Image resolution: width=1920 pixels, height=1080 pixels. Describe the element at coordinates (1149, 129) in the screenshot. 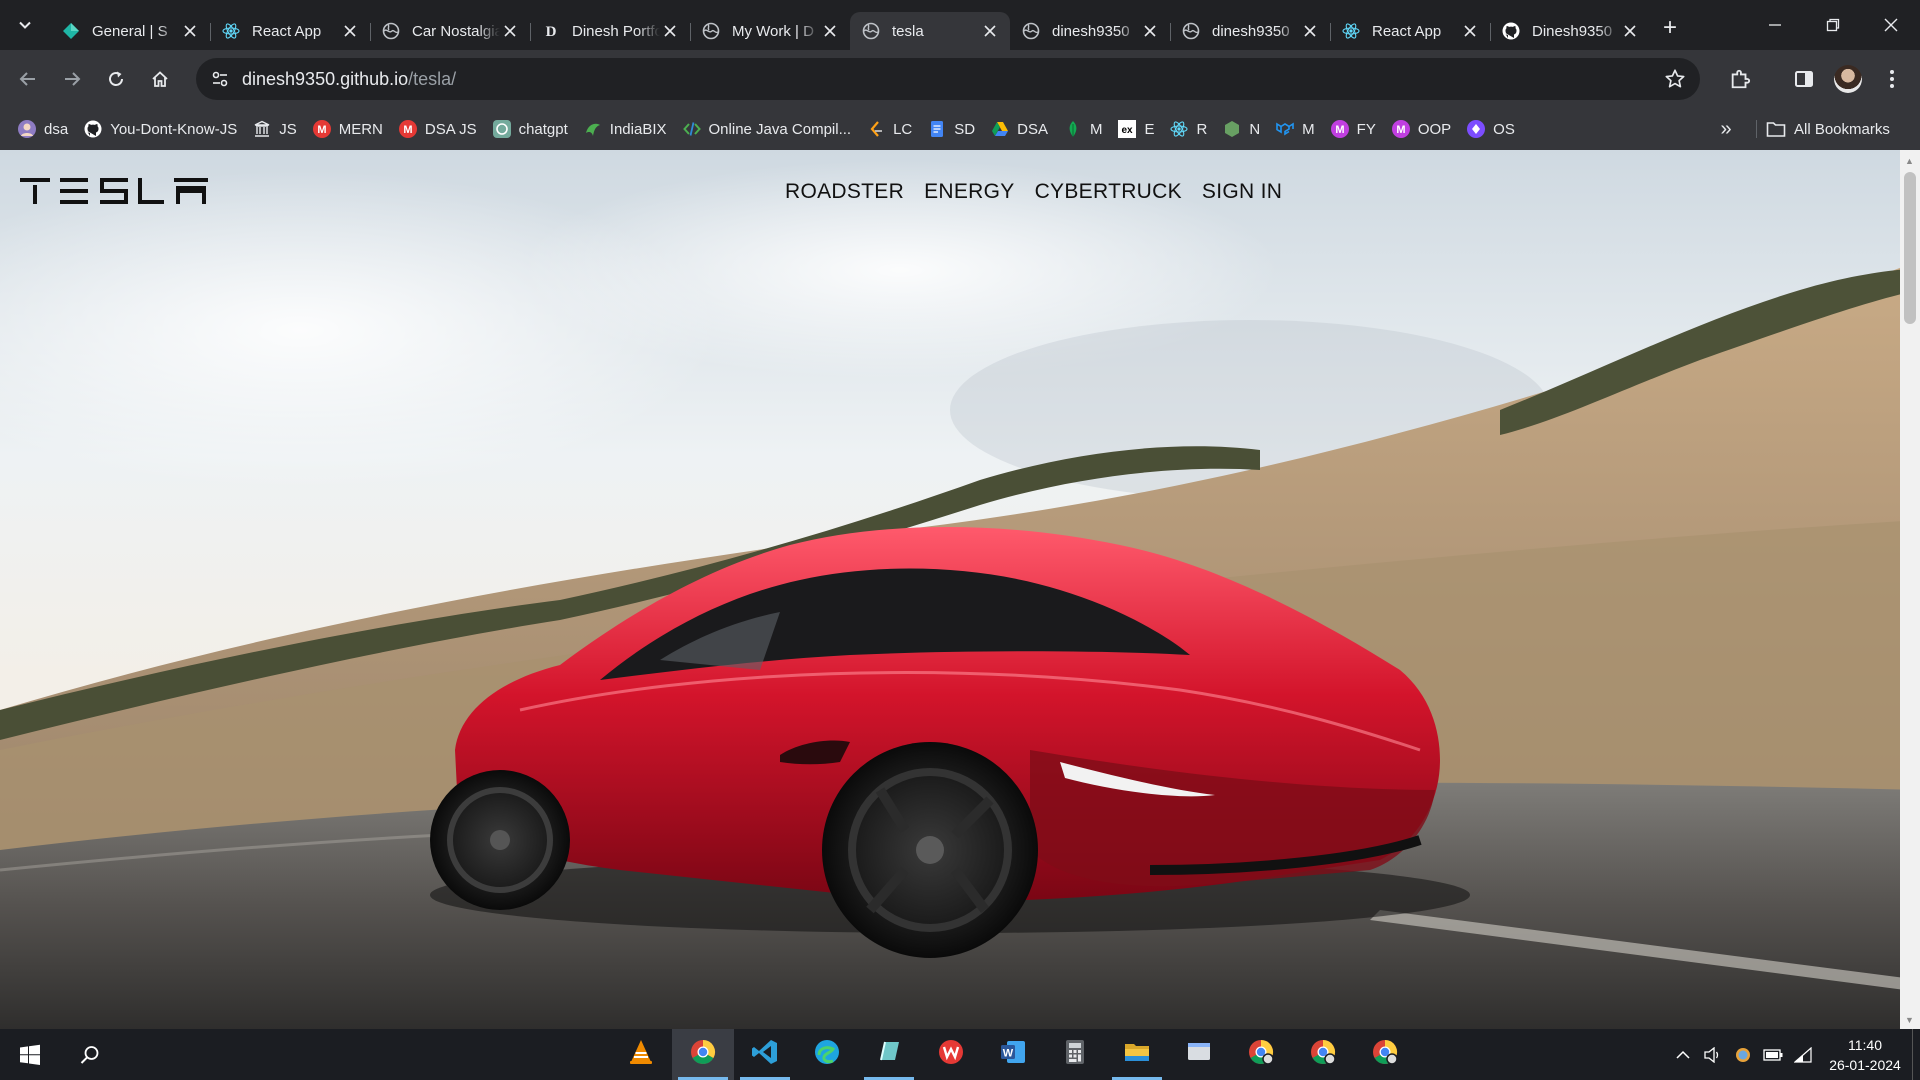

I see `bookmark-label: E` at that location.